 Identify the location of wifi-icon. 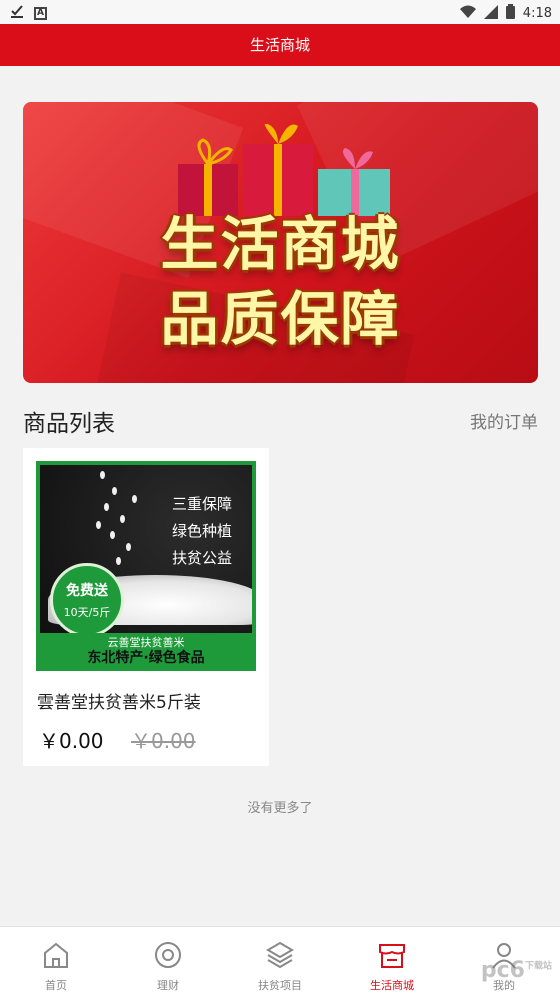
(467, 14).